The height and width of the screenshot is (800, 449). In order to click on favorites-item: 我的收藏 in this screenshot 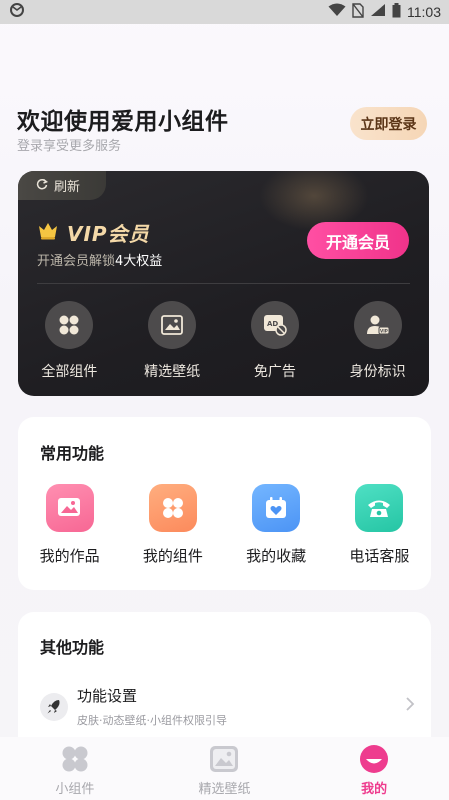, I will do `click(276, 525)`.